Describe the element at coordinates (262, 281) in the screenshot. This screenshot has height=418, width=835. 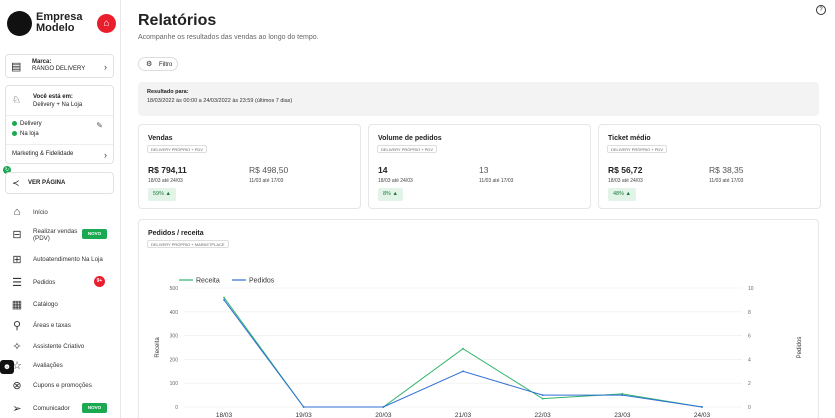
I see `legend-label-pedidos: Pedidos` at that location.